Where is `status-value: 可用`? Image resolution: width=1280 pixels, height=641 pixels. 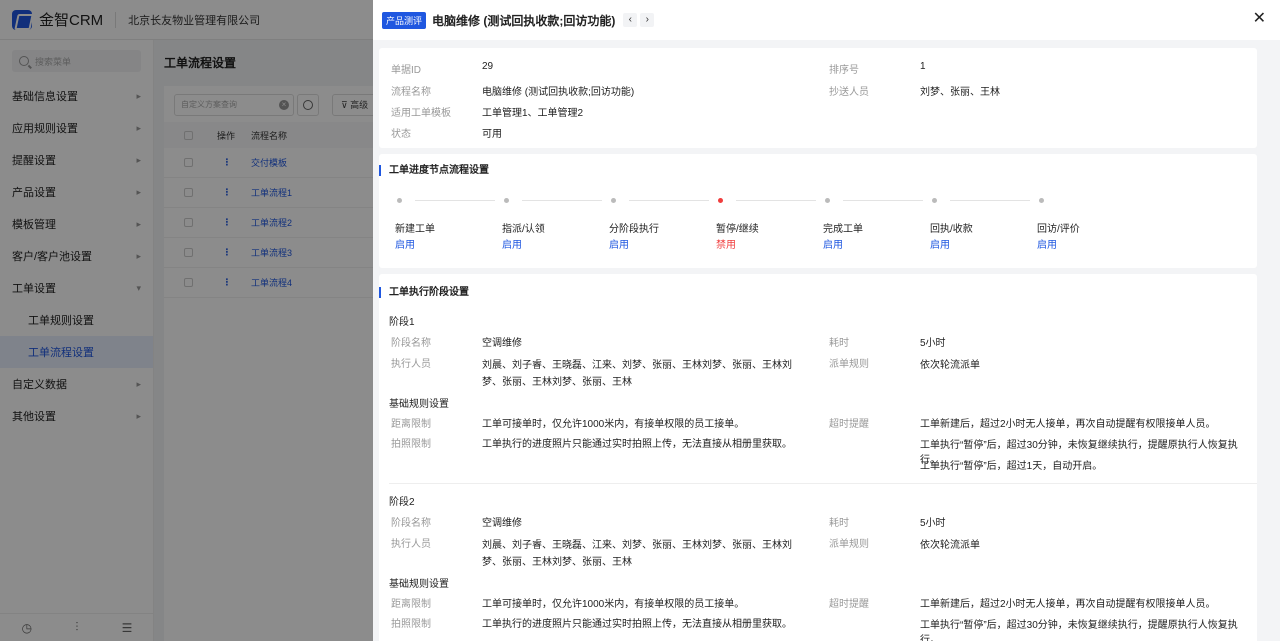 status-value: 可用 is located at coordinates (492, 134).